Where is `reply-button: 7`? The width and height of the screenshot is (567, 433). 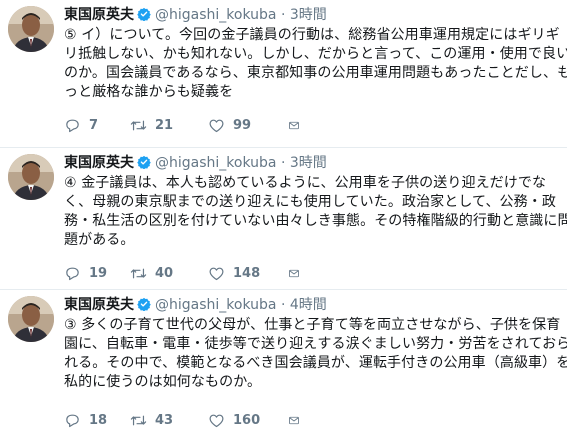 reply-button: 7 is located at coordinates (97, 125).